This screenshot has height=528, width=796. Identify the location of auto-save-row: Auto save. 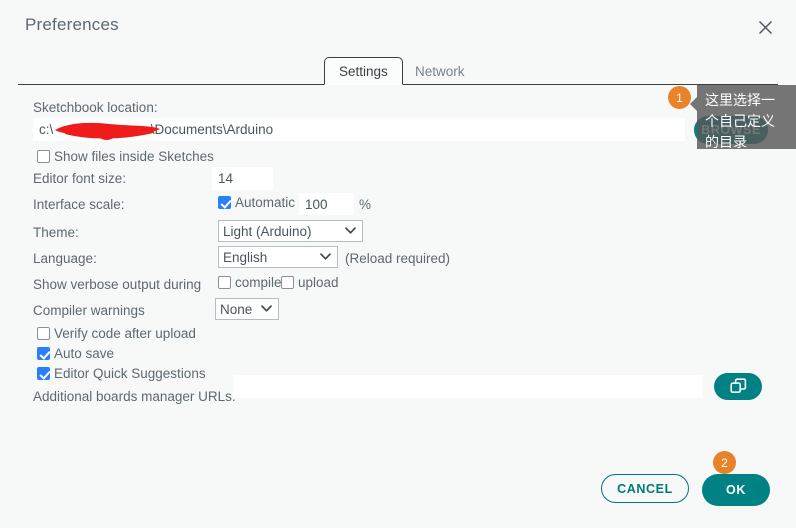
(75, 353).